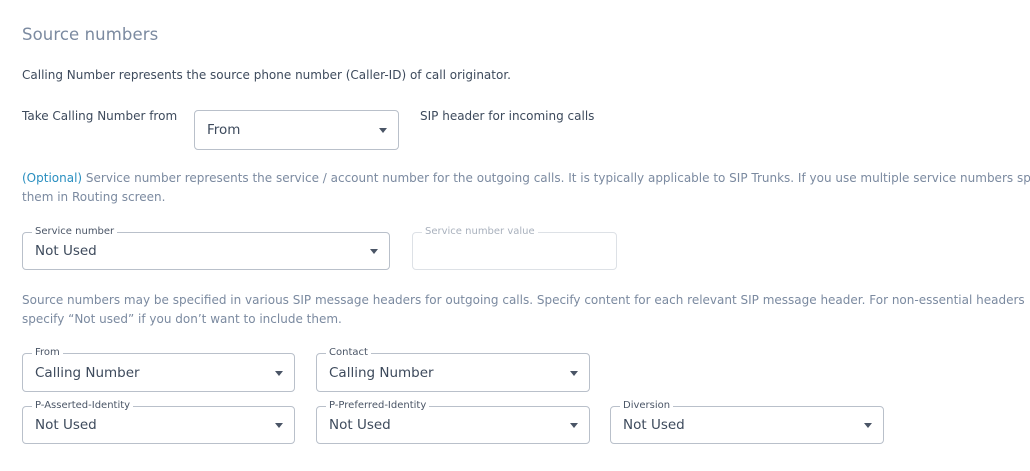 The image size is (1030, 471). I want to click on service-number-label: Service number, so click(75, 232).